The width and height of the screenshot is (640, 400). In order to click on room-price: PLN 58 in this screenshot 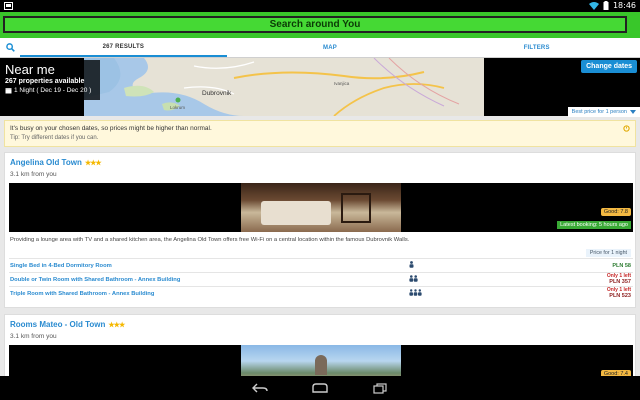, I will do `click(621, 266)`.